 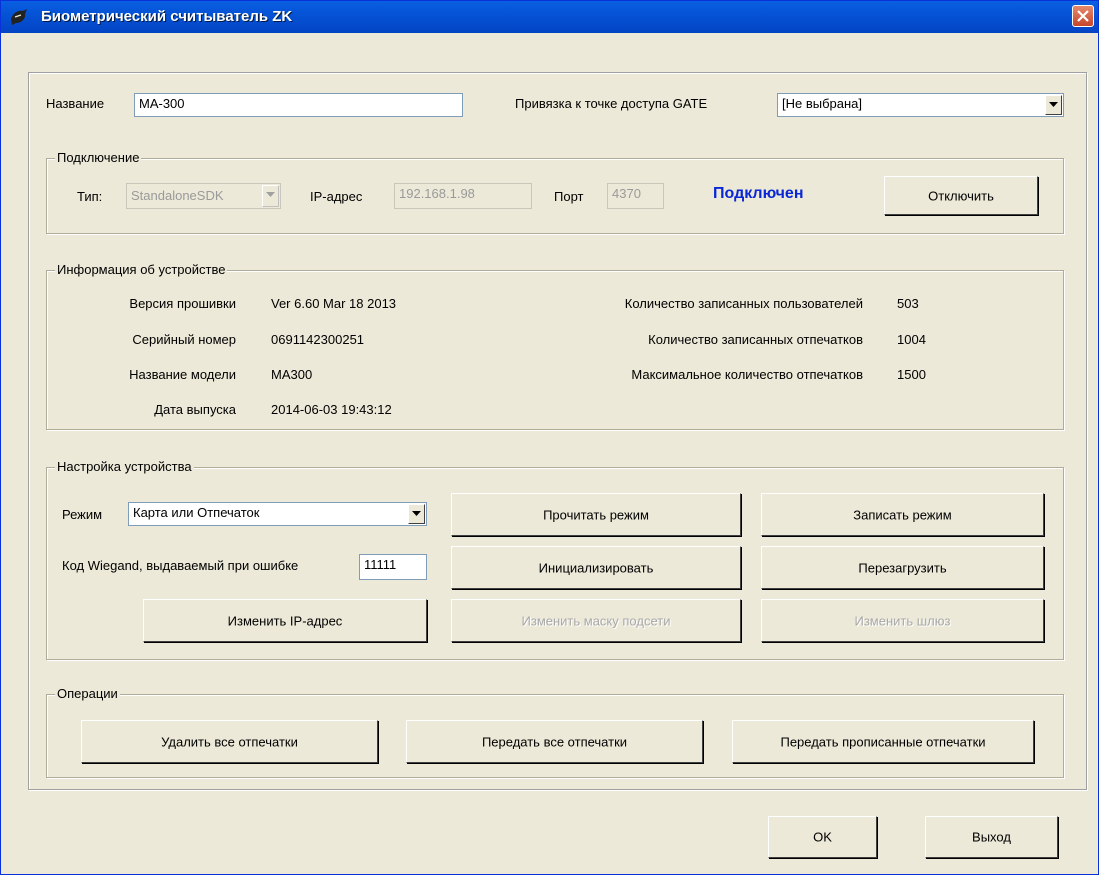 I want to click on serial-value: 0691142300251, so click(x=318, y=339).